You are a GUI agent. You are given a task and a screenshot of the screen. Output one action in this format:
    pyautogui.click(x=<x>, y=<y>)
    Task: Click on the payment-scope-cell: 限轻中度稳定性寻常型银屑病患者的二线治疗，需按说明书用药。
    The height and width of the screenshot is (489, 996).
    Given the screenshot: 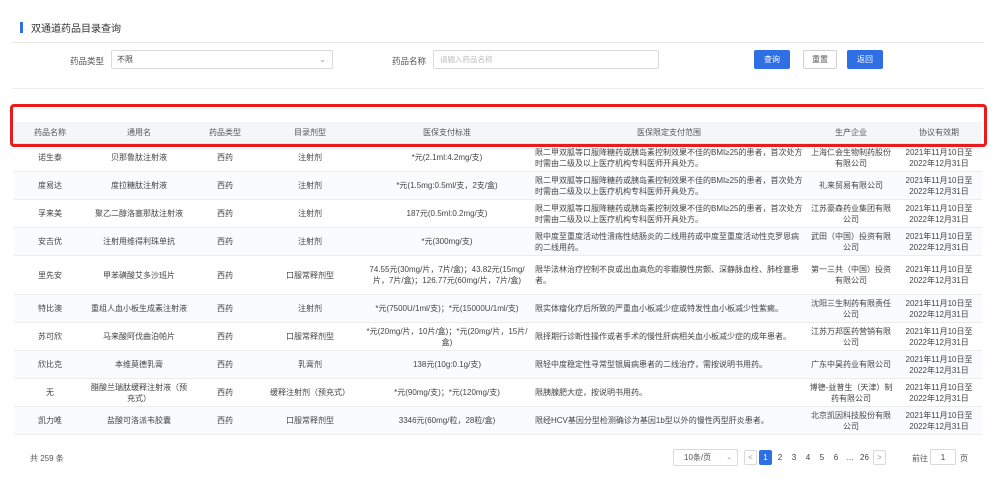 What is the action you would take?
    pyautogui.click(x=669, y=364)
    